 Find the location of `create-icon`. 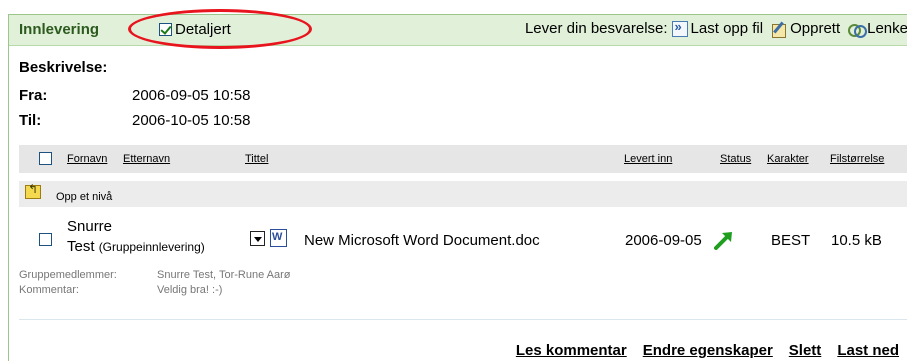

create-icon is located at coordinates (779, 29).